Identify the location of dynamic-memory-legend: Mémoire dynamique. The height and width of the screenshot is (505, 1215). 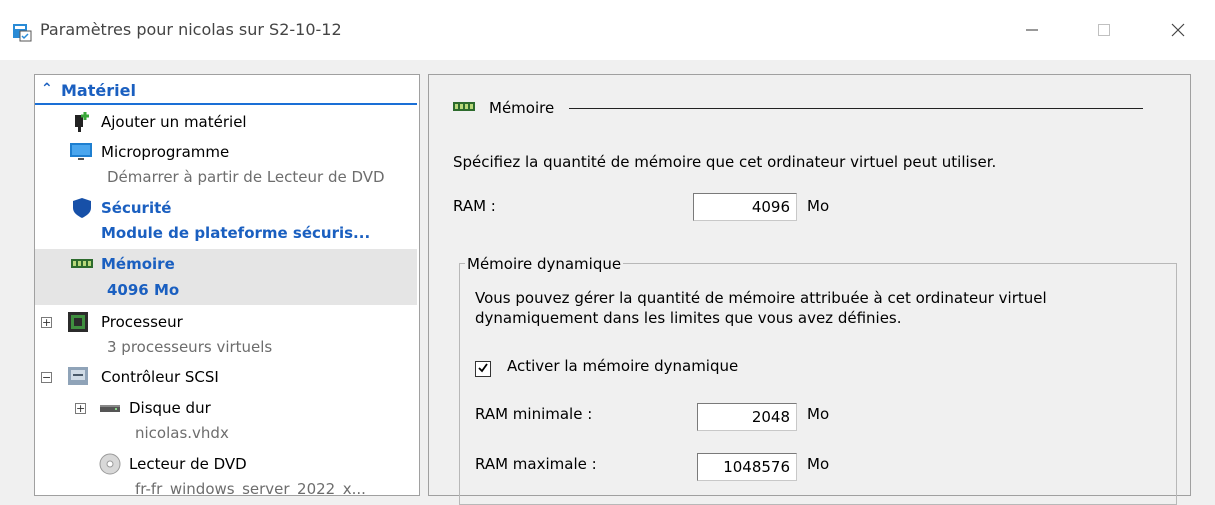
(544, 264).